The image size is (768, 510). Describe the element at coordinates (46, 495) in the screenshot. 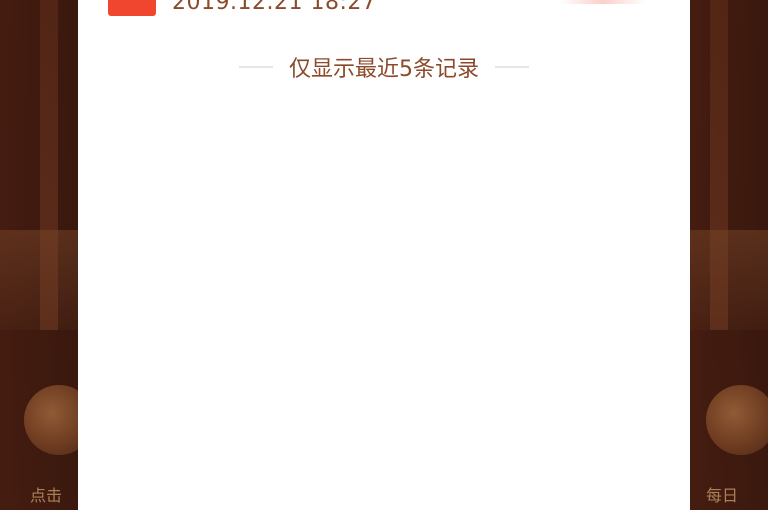

I see `background-left-label: 点击` at that location.